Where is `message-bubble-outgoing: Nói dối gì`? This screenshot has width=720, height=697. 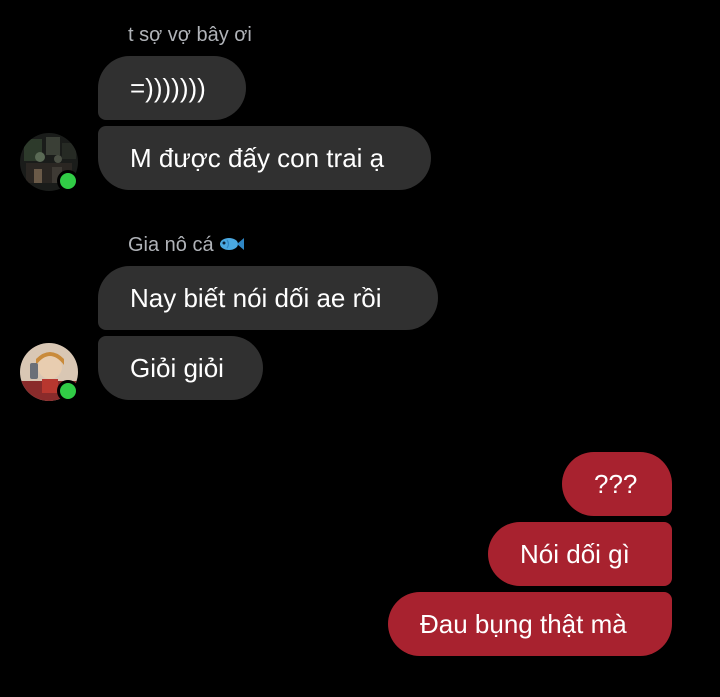 message-bubble-outgoing: Nói dối gì is located at coordinates (580, 554).